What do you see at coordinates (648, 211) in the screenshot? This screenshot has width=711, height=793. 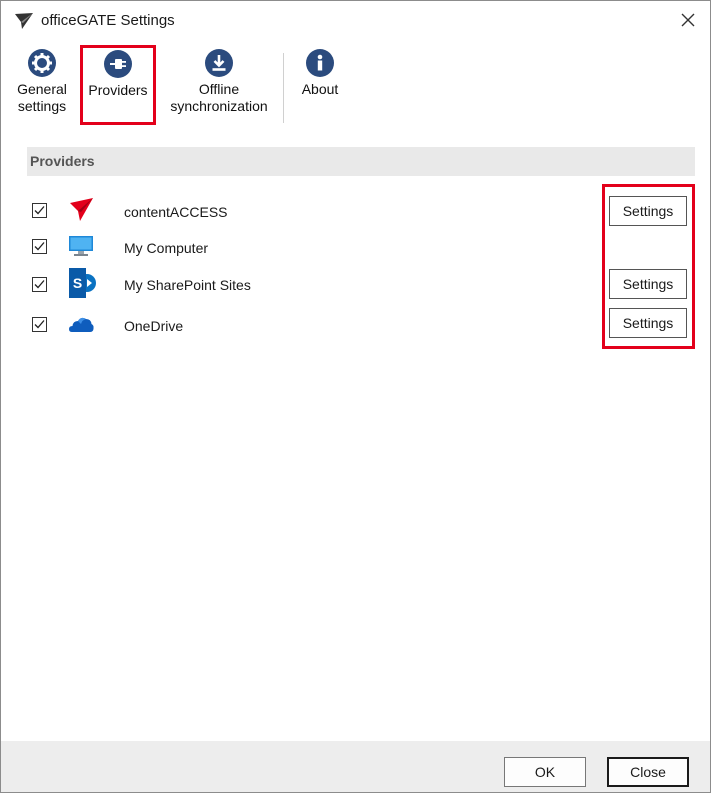 I see `contentaccess-settings-button: Settings` at bounding box center [648, 211].